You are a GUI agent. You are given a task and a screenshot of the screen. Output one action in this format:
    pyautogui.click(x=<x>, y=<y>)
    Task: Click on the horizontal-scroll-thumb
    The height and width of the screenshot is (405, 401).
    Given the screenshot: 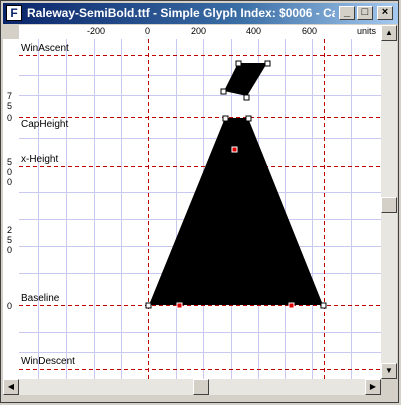 What is the action you would take?
    pyautogui.click(x=201, y=387)
    